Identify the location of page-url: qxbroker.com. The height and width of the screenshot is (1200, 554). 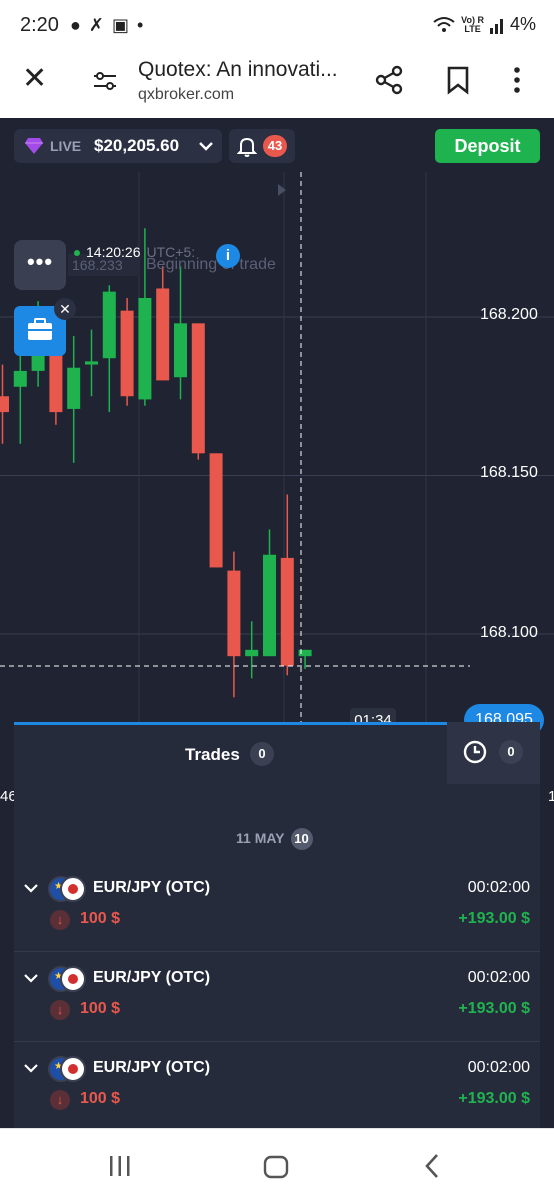
(186, 94).